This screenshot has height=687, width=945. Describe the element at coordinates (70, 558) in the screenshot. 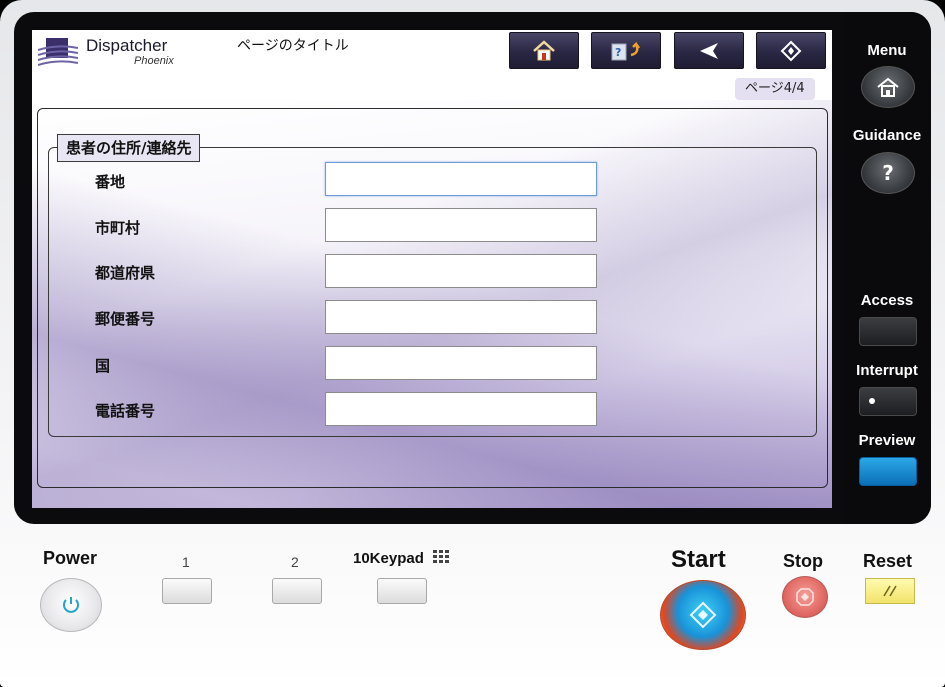

I see `power-label: Power` at that location.